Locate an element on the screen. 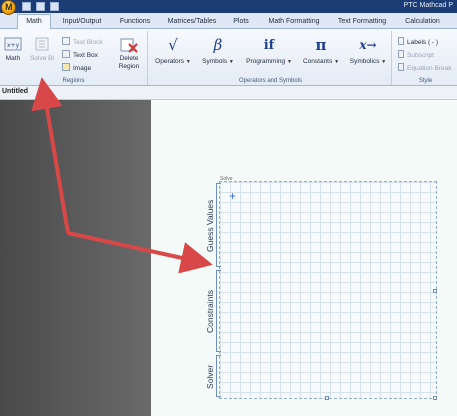 This screenshot has height=416, width=457. resize-handle-corner is located at coordinates (435, 398).